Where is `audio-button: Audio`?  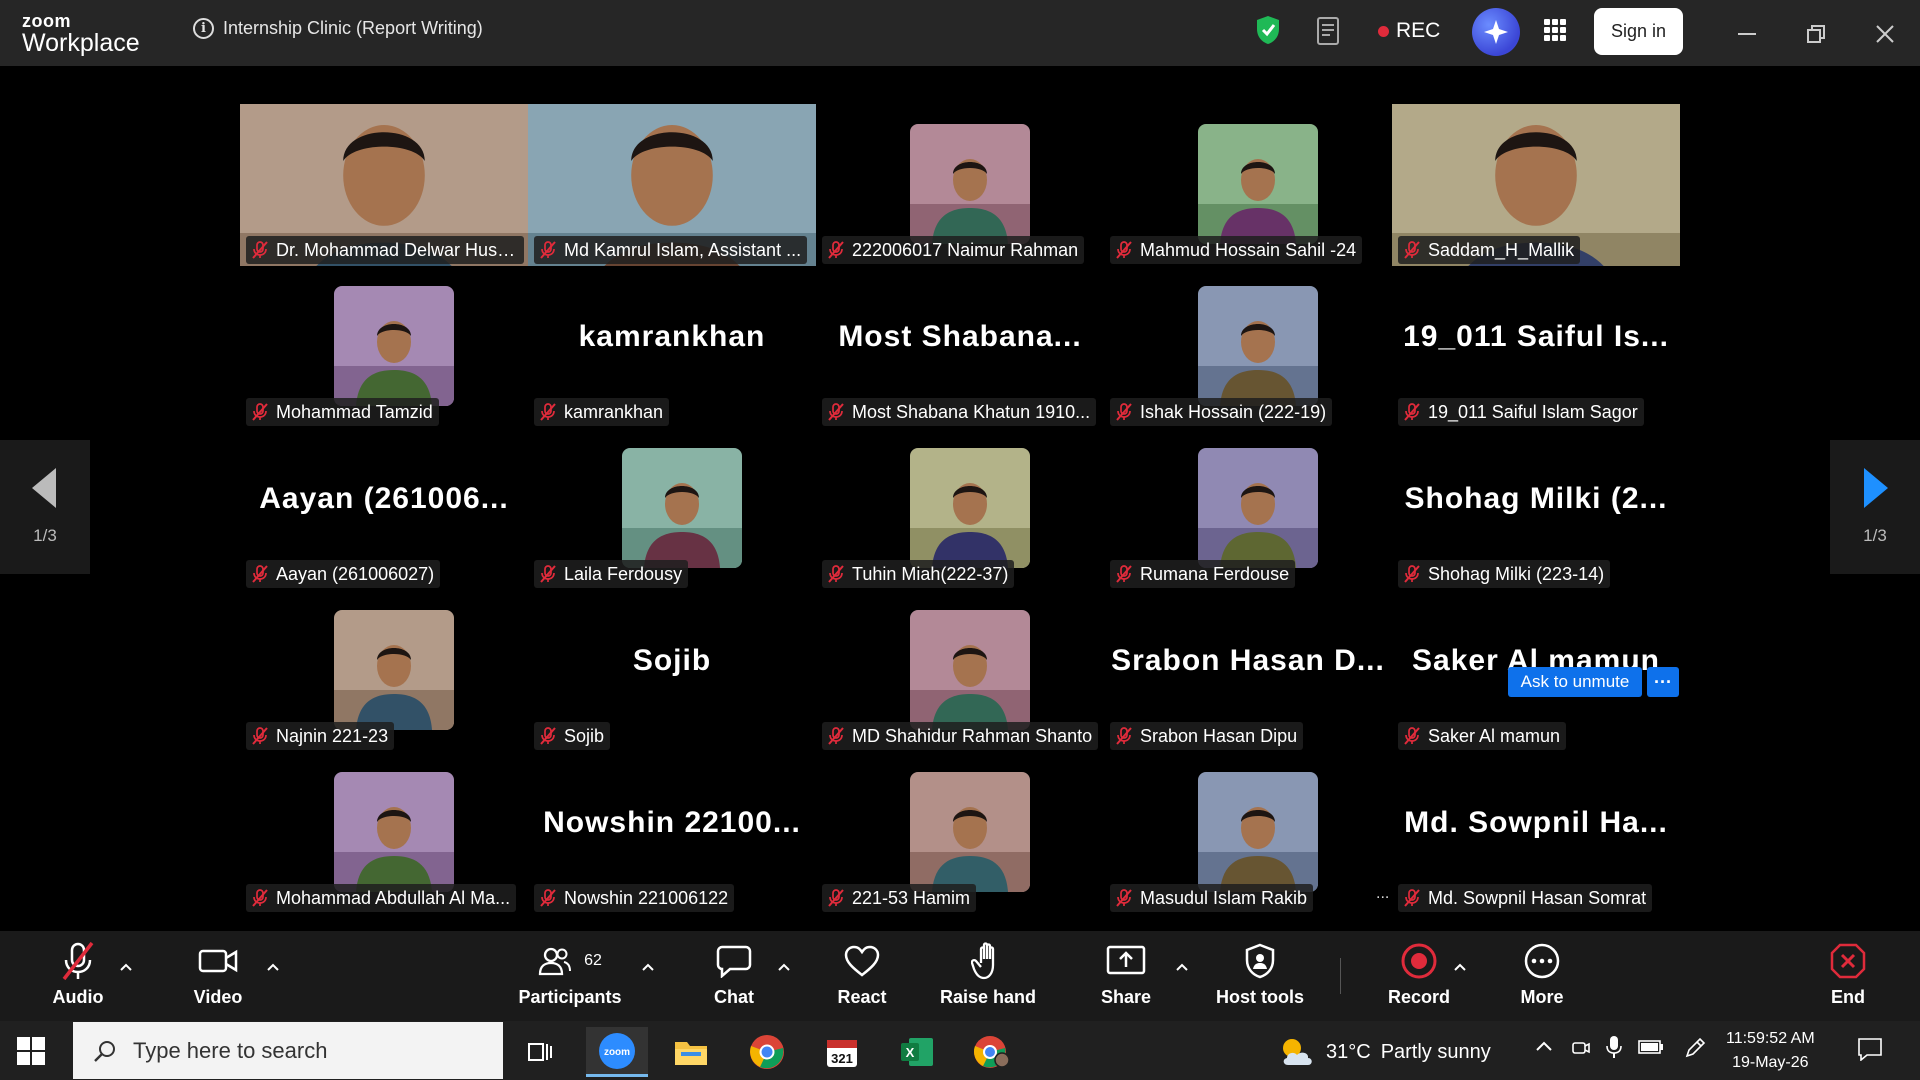 audio-button: Audio is located at coordinates (78, 979).